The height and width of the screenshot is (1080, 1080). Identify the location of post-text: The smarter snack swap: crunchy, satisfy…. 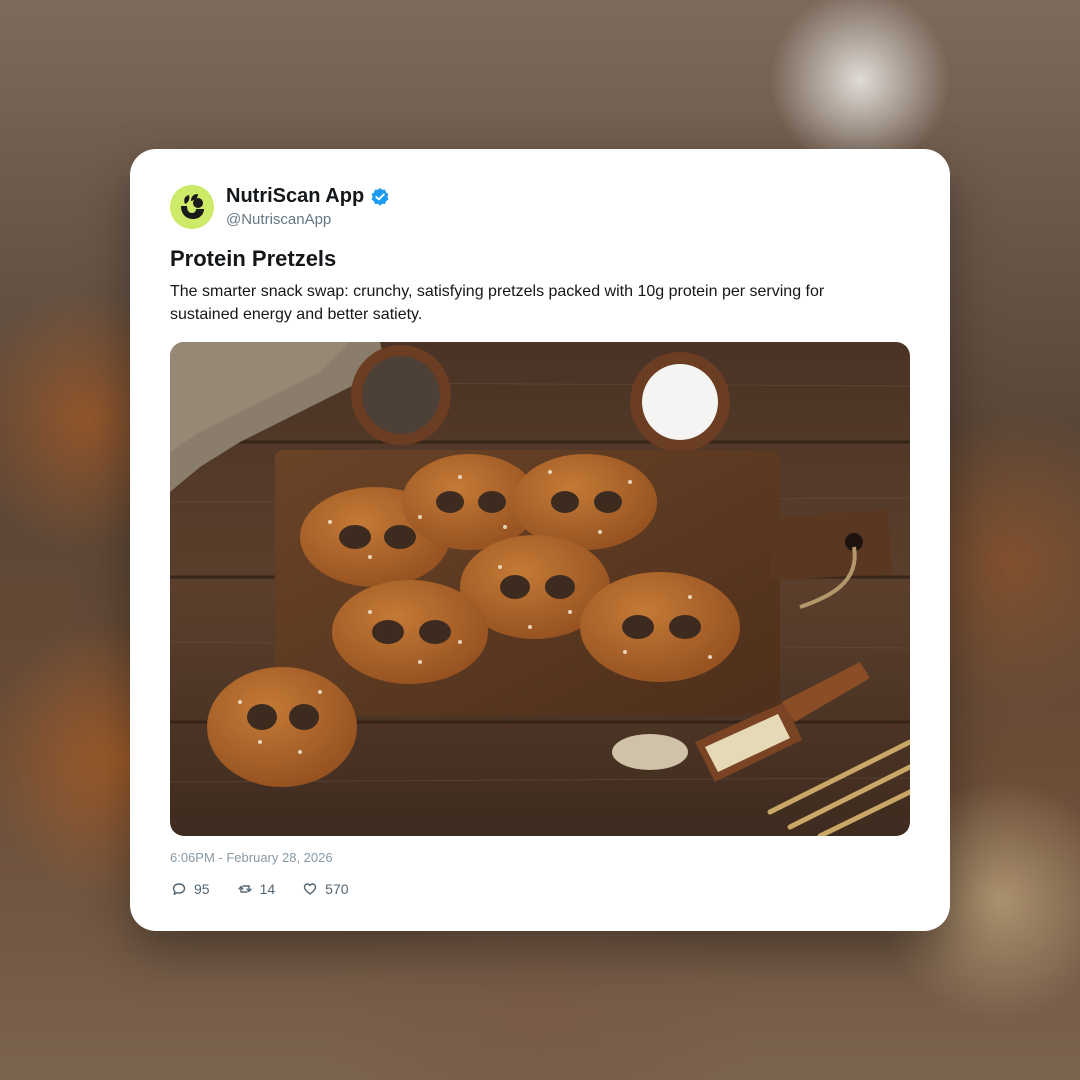
(497, 303).